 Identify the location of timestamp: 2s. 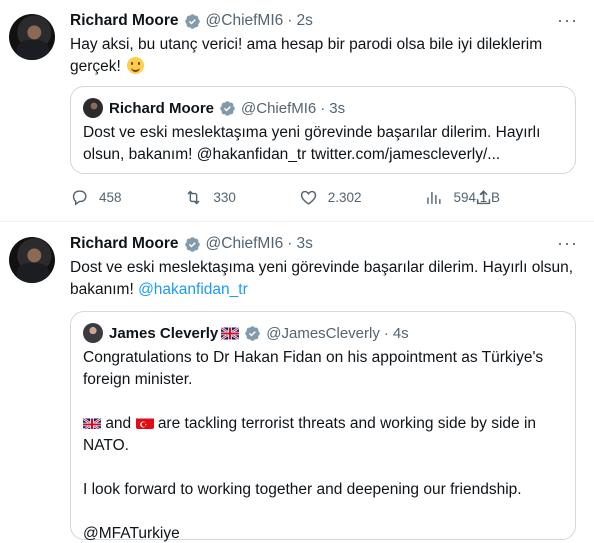
(304, 21).